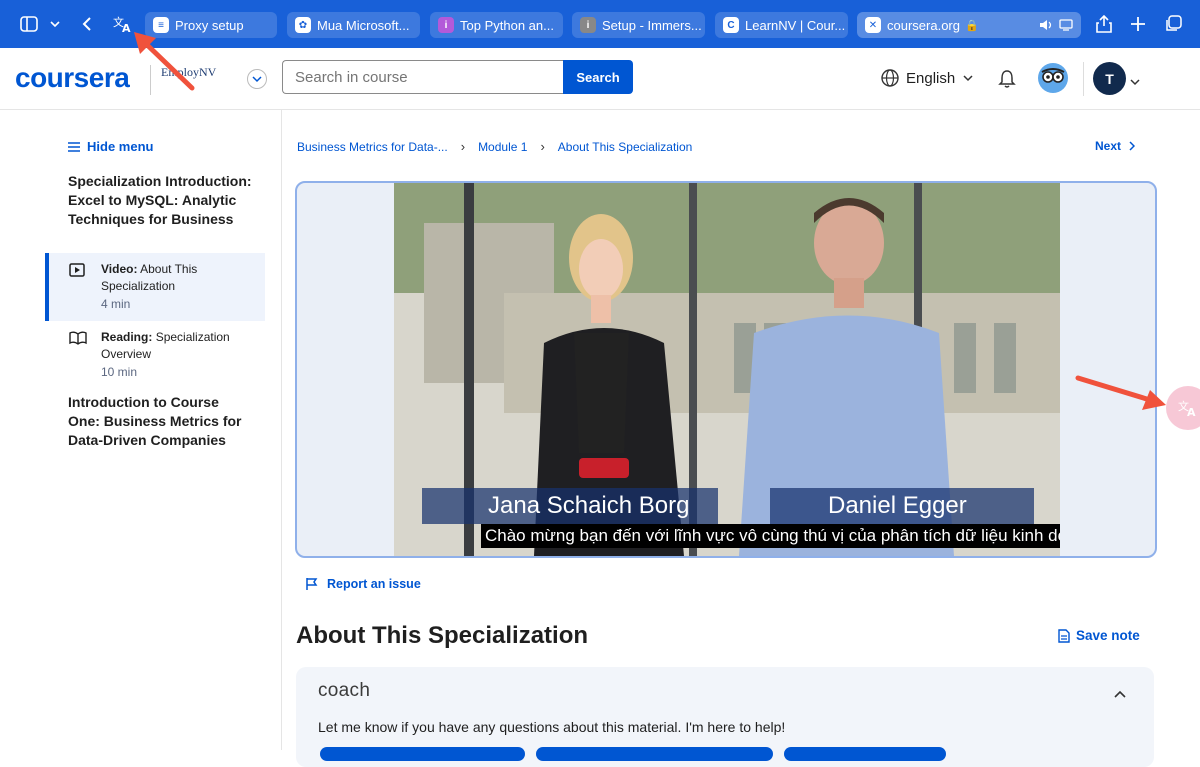 This screenshot has height=767, width=1200. Describe the element at coordinates (598, 77) in the screenshot. I see `search-button: Search` at that location.